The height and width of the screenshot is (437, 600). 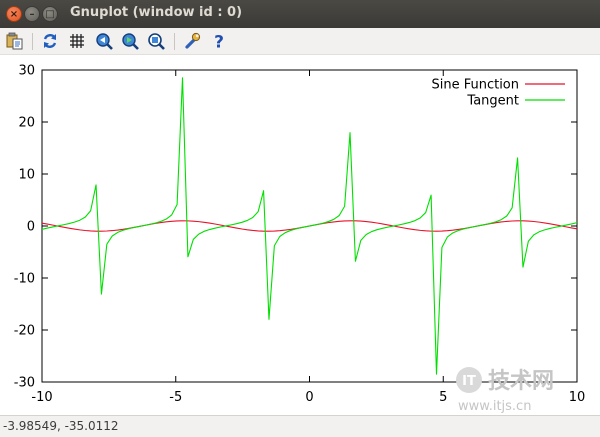 What do you see at coordinates (443, 397) in the screenshot?
I see `x-tick-label: 5` at bounding box center [443, 397].